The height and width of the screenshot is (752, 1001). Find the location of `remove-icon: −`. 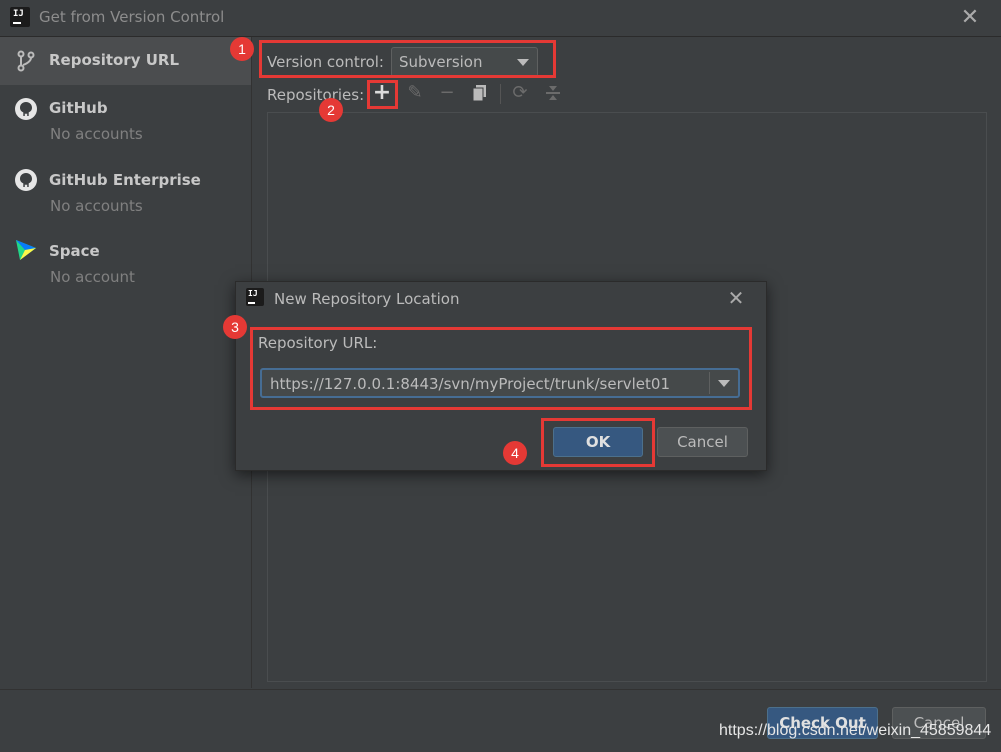

remove-icon: − is located at coordinates (447, 93).